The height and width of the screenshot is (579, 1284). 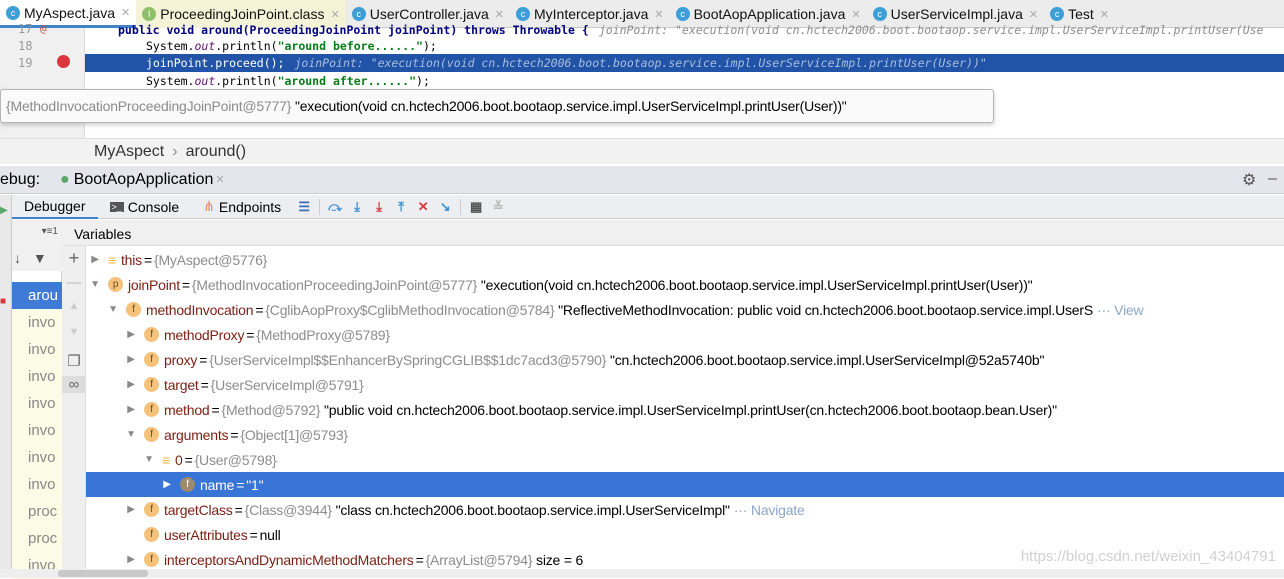 I want to click on tab-endpoints: ⋔ Endpoints, so click(x=242, y=207).